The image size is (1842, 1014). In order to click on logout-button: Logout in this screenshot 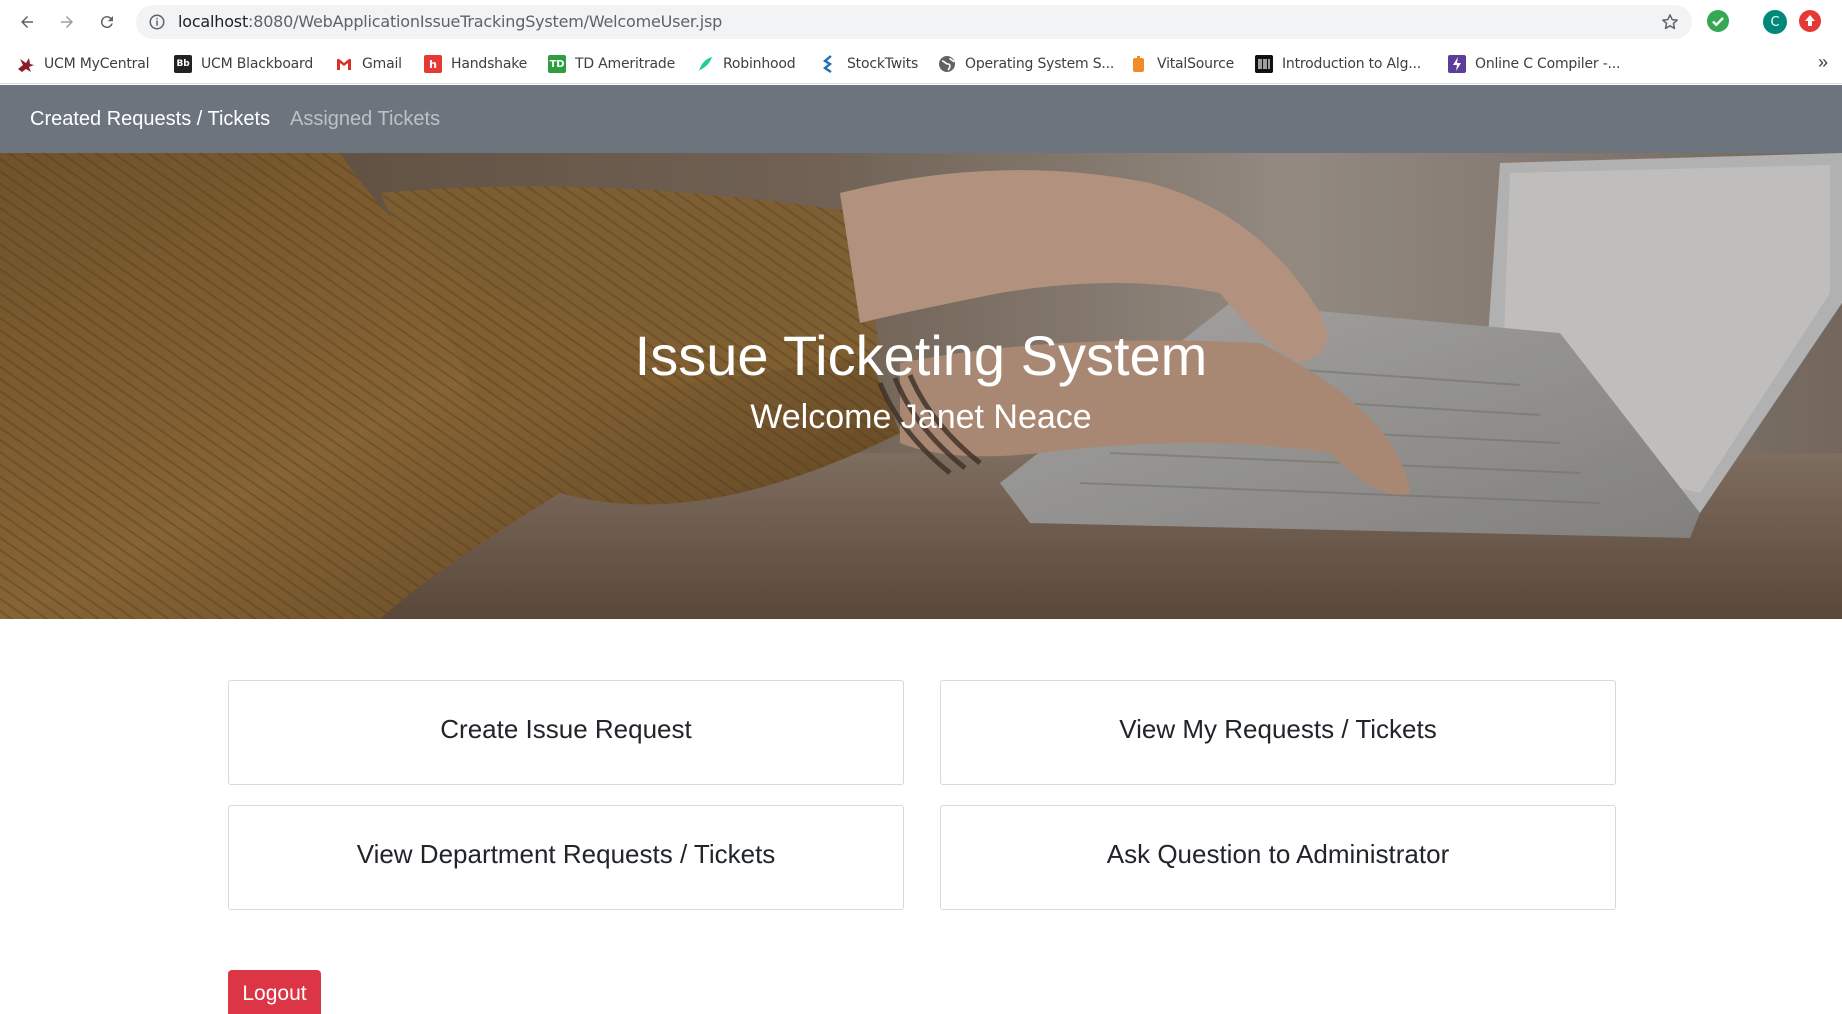, I will do `click(274, 992)`.